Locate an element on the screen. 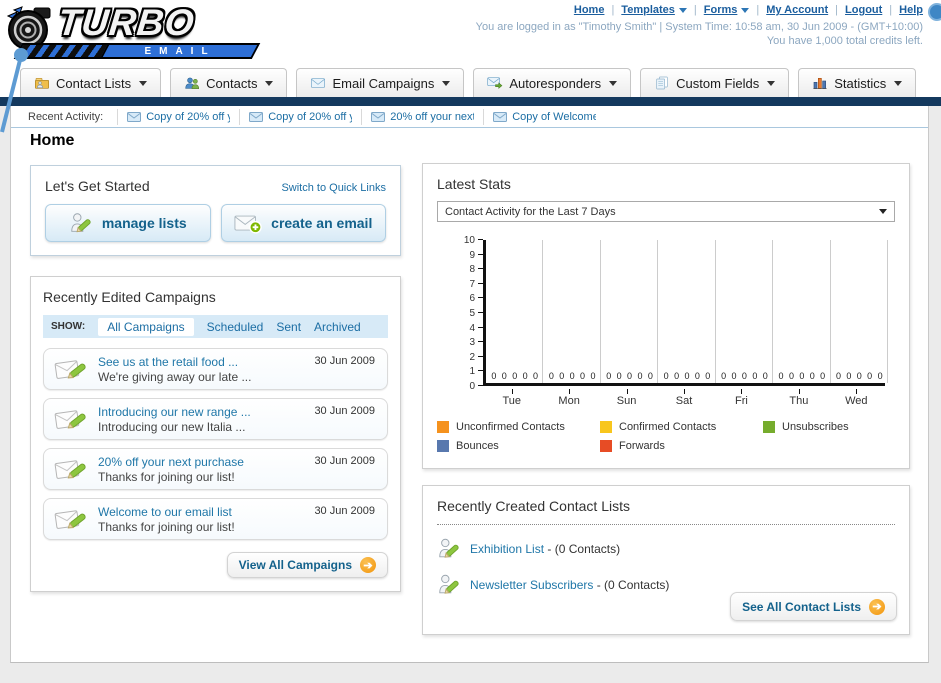 The height and width of the screenshot is (683, 941). y-tick-label: 9 is located at coordinates (472, 255).